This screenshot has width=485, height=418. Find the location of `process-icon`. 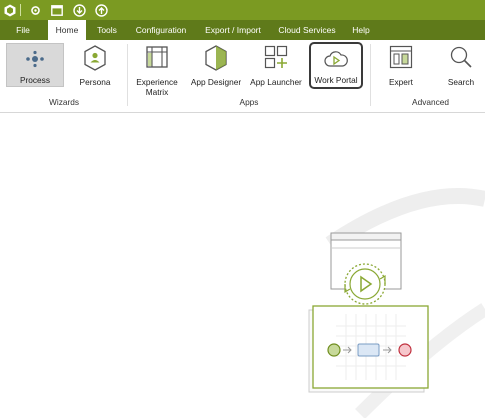

process-icon is located at coordinates (35, 59).